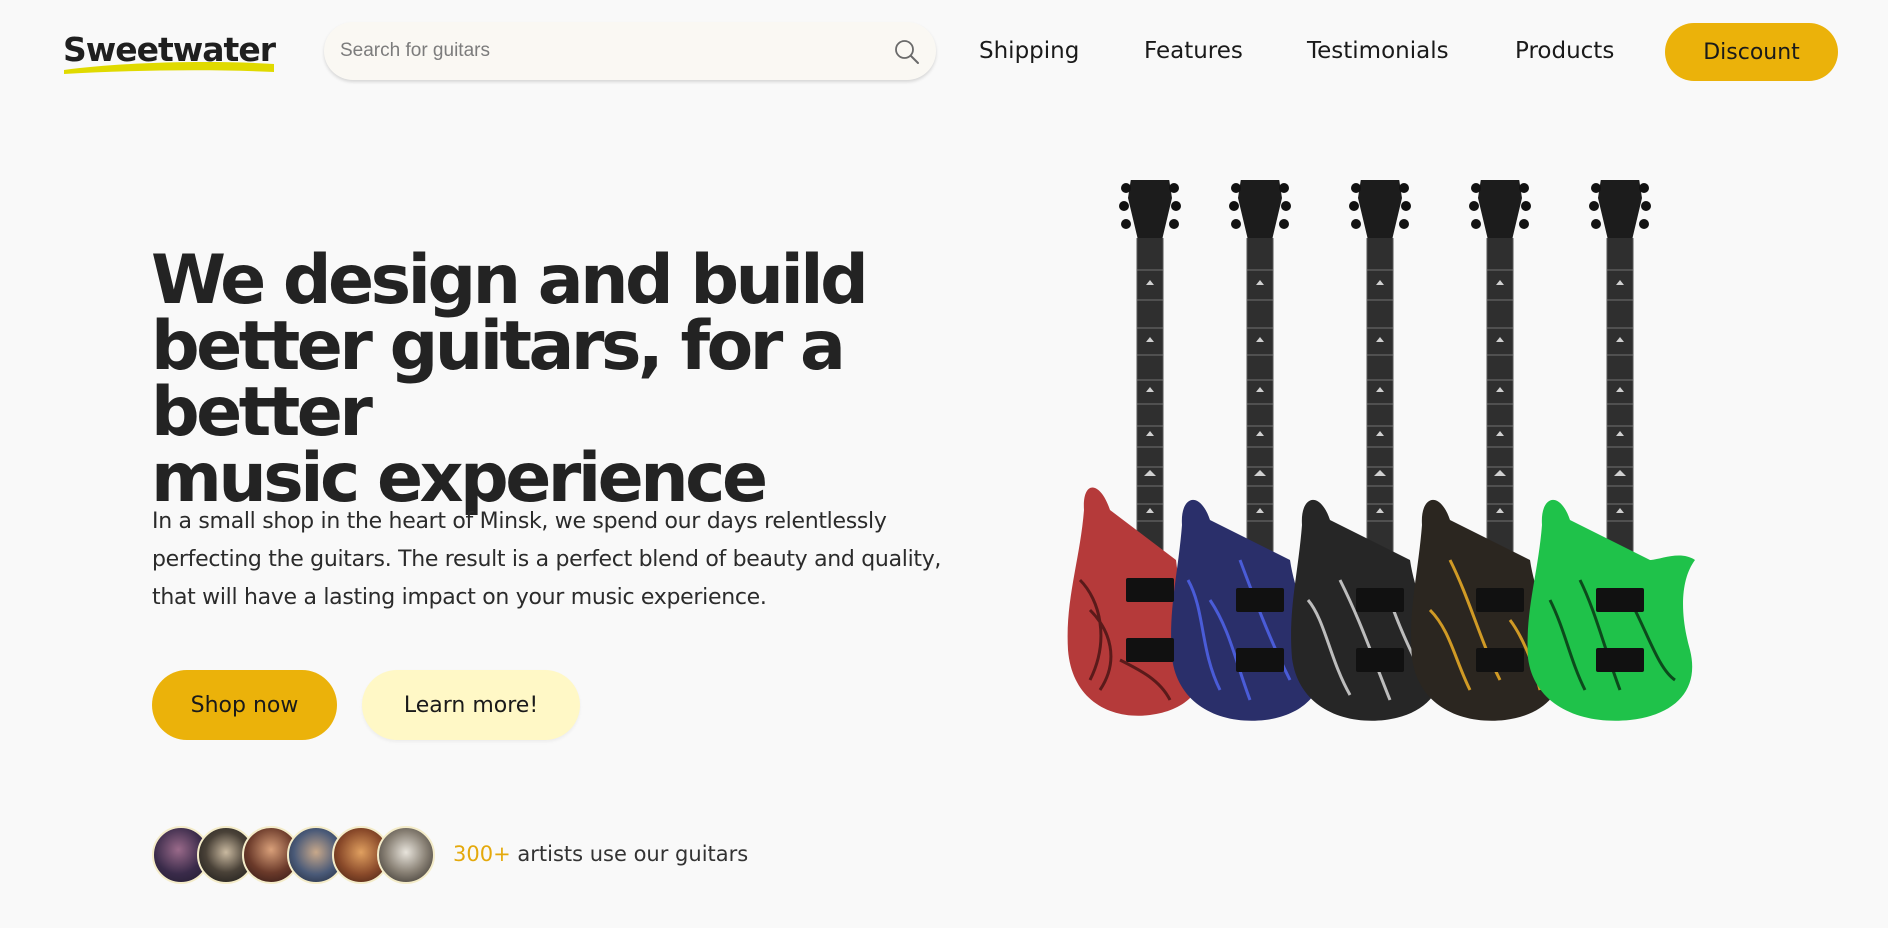  What do you see at coordinates (406, 855) in the screenshot?
I see `avatar` at bounding box center [406, 855].